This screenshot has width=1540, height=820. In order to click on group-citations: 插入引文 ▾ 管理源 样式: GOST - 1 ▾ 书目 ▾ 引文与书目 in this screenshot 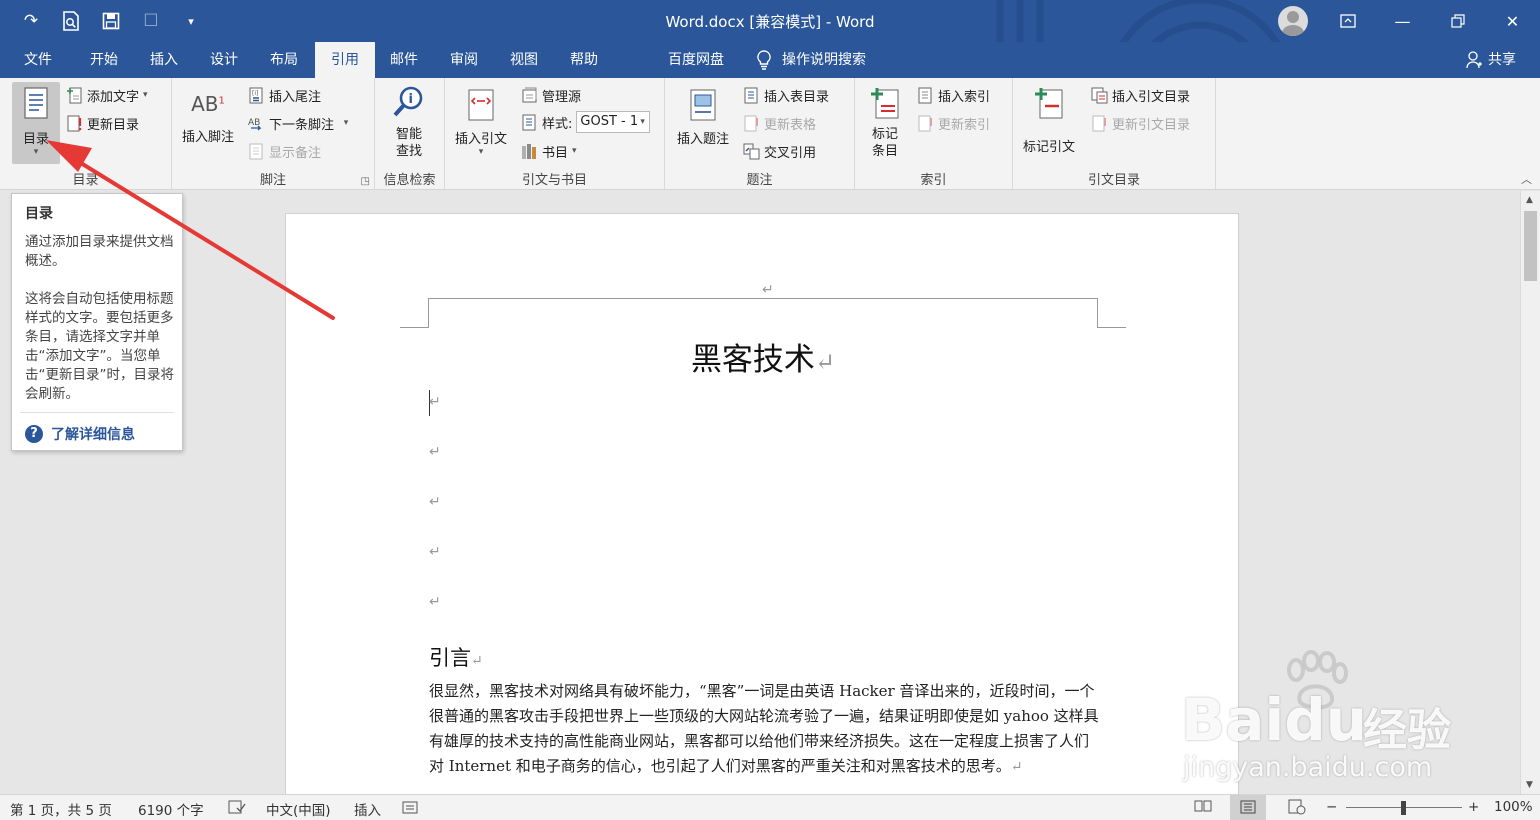, I will do `click(555, 134)`.